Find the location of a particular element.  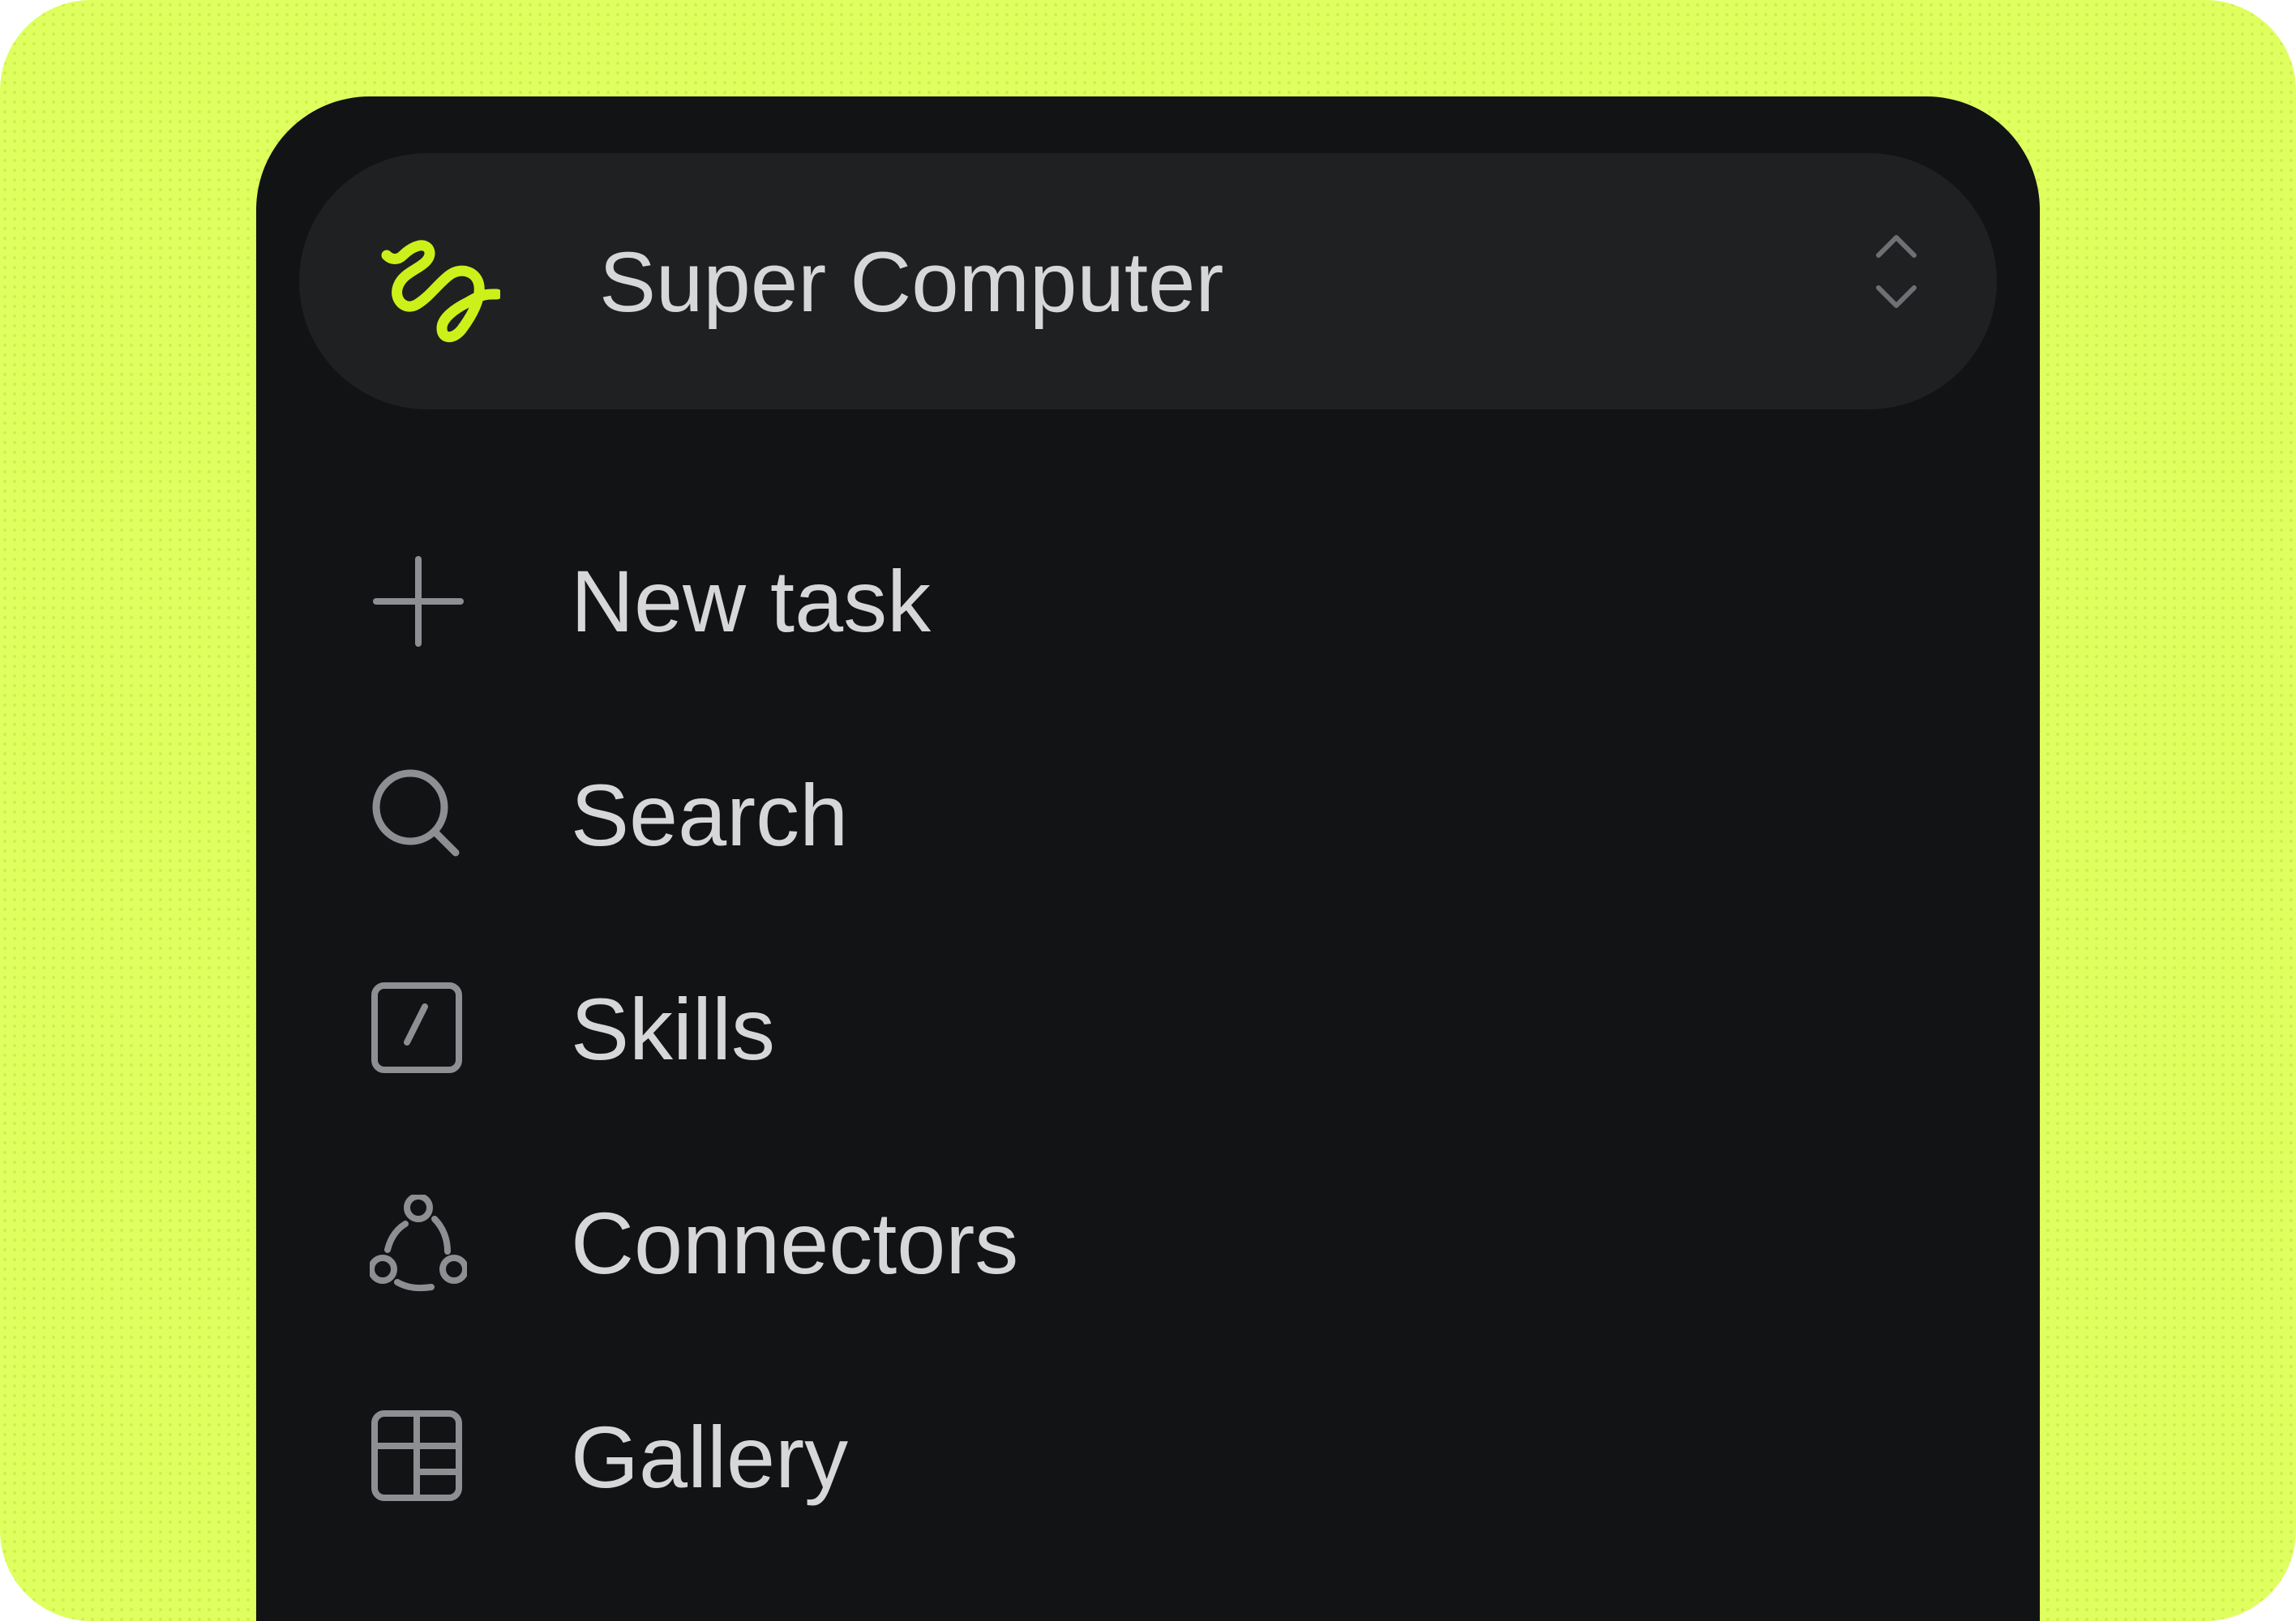

nav-item-label: Connectors is located at coordinates (795, 1243).